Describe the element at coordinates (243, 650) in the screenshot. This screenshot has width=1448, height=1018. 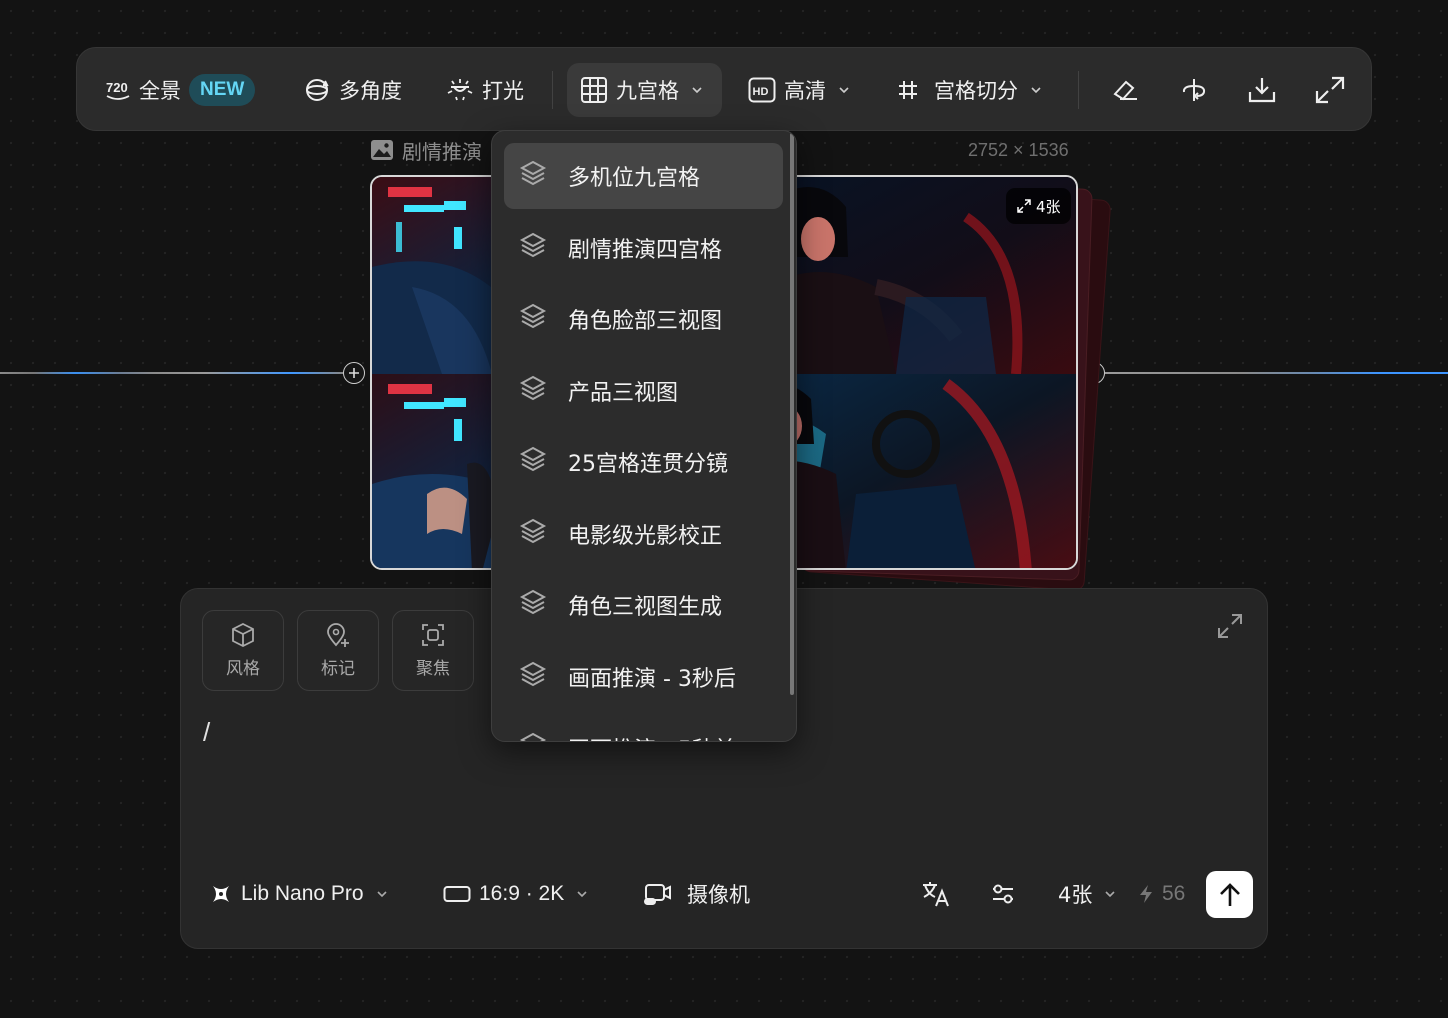
I see `style-tool-button: 风格` at that location.